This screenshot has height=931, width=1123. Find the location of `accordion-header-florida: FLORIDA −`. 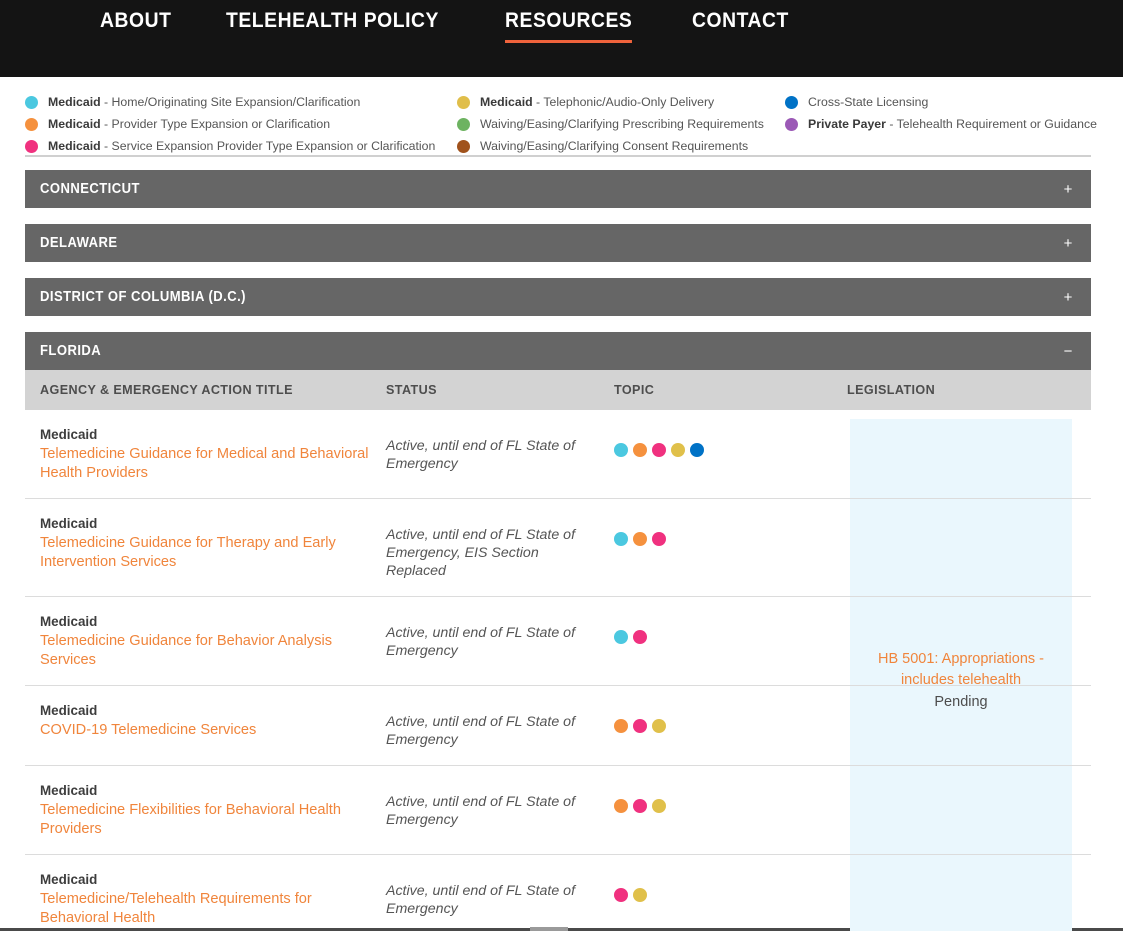

accordion-header-florida: FLORIDA − is located at coordinates (558, 351).